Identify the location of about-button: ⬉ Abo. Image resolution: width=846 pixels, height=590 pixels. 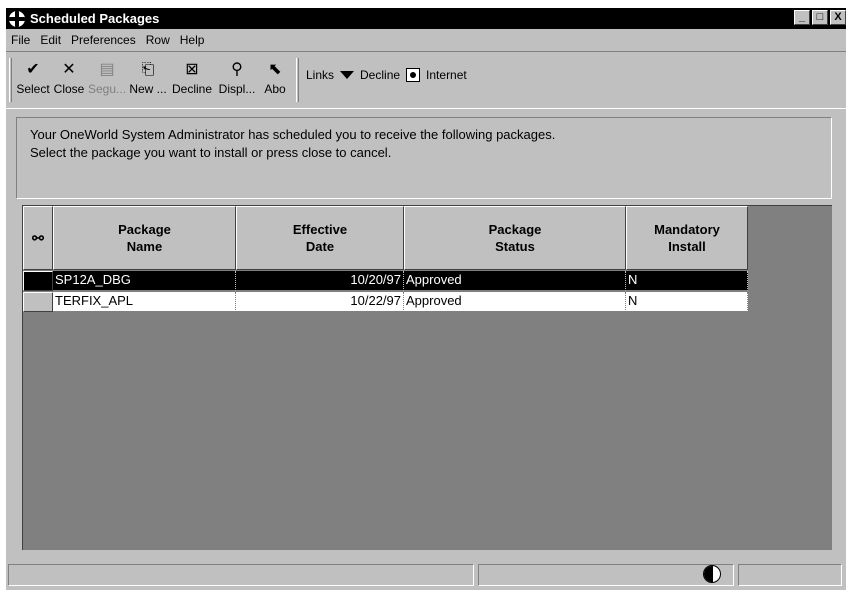
(275, 81).